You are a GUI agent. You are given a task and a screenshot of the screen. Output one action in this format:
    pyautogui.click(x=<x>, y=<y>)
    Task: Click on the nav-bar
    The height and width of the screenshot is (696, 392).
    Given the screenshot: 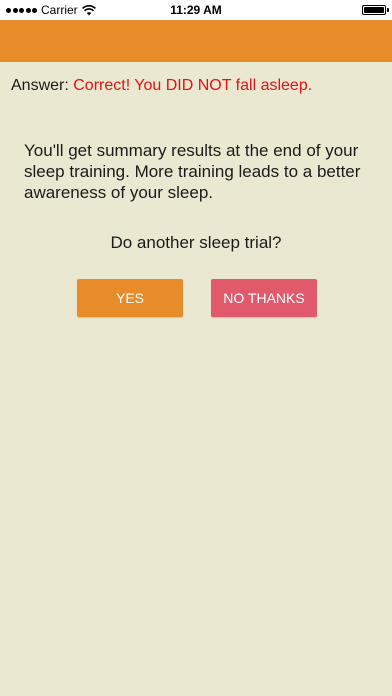 What is the action you would take?
    pyautogui.click(x=196, y=41)
    